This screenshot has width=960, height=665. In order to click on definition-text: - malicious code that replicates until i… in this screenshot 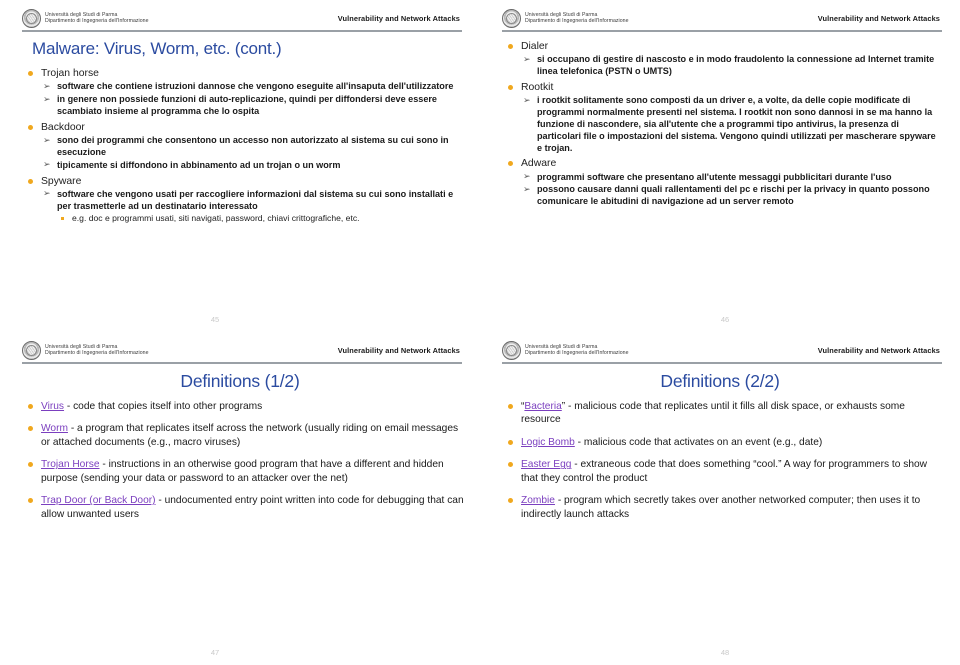, I will do `click(713, 413)`.